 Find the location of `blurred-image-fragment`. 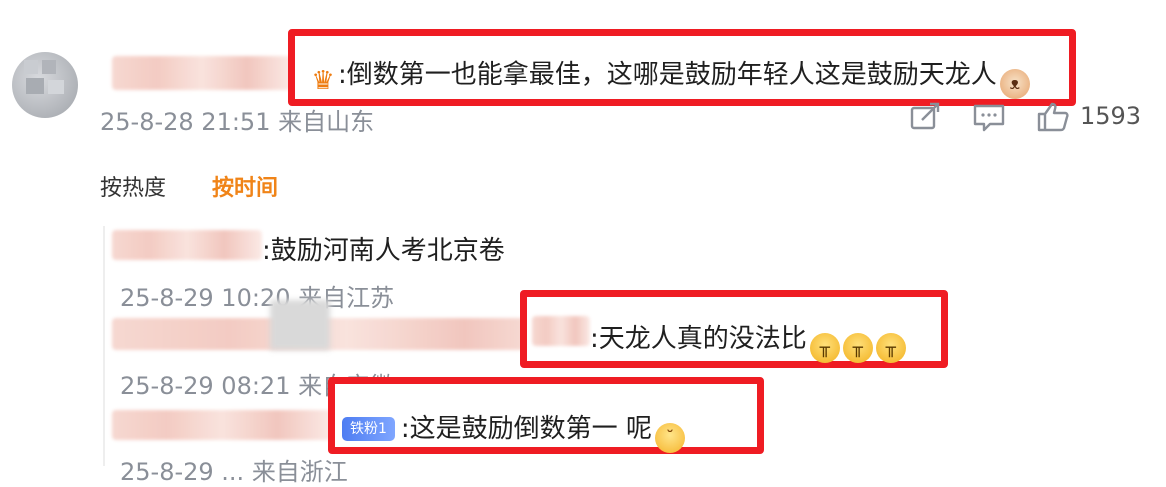

blurred-image-fragment is located at coordinates (300, 325).